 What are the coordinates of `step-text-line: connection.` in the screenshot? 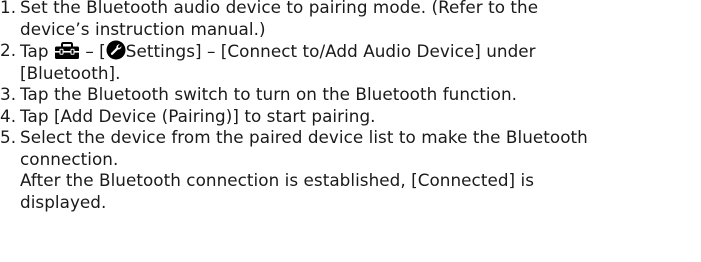 It's located at (69, 158).